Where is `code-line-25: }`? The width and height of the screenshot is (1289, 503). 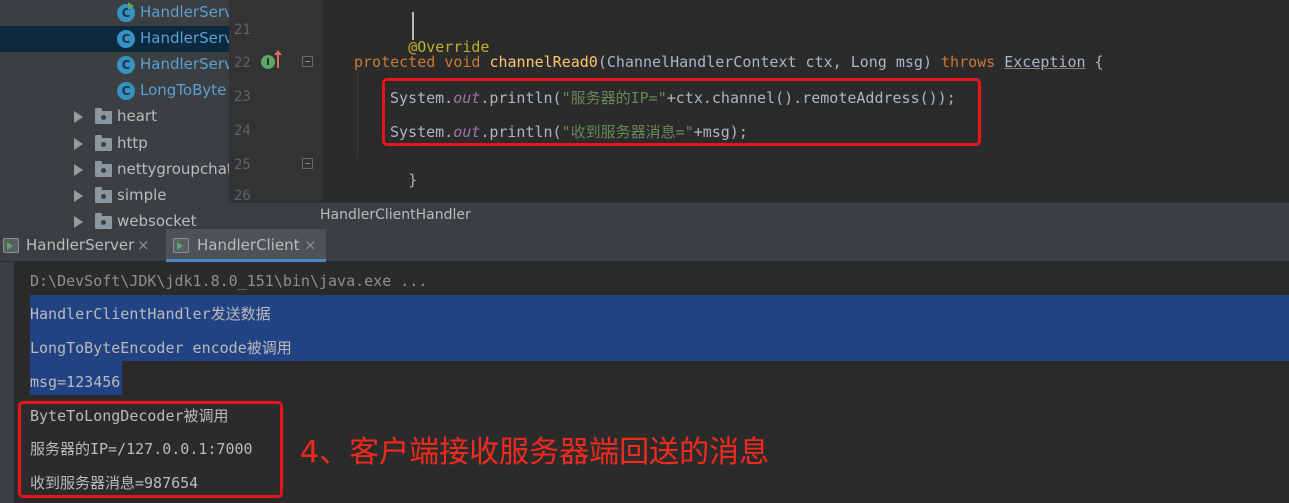
code-line-25: } is located at coordinates (385, 171).